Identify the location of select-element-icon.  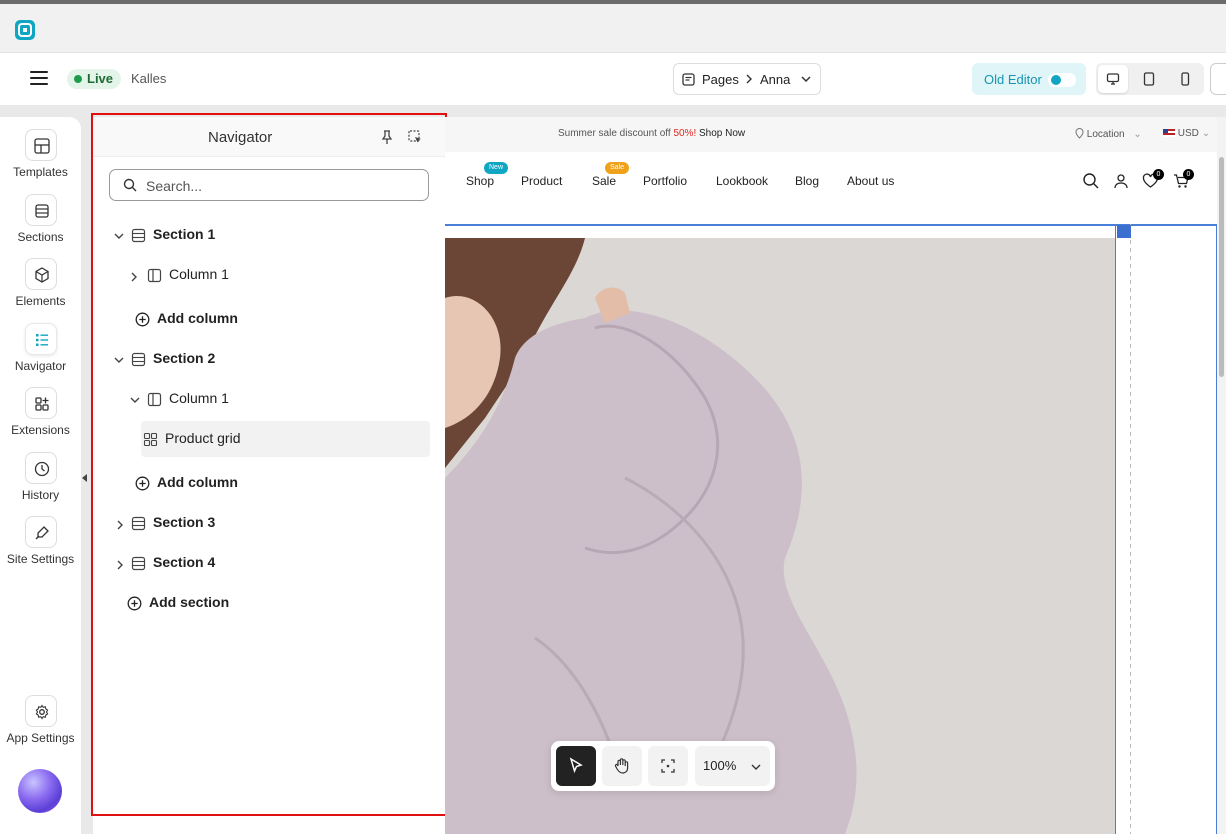
(415, 137).